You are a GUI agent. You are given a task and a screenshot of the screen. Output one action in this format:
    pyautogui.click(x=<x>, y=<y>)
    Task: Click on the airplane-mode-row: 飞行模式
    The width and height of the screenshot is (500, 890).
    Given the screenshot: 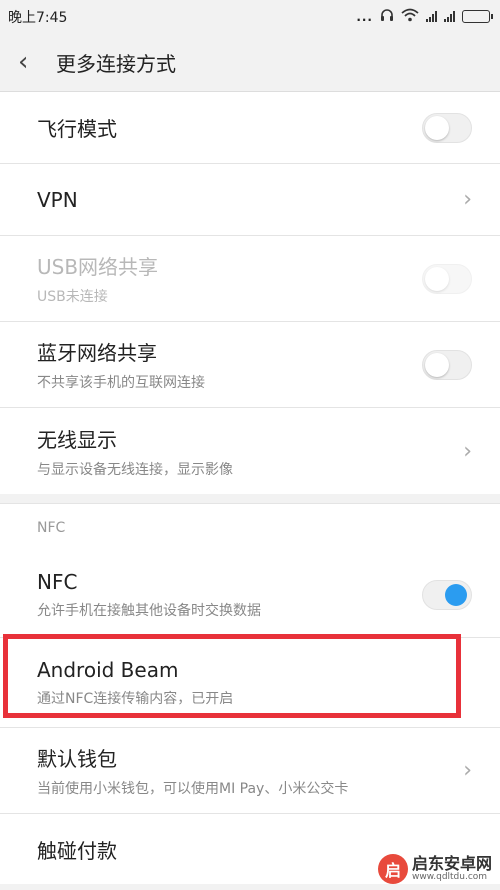 What is the action you would take?
    pyautogui.click(x=250, y=128)
    